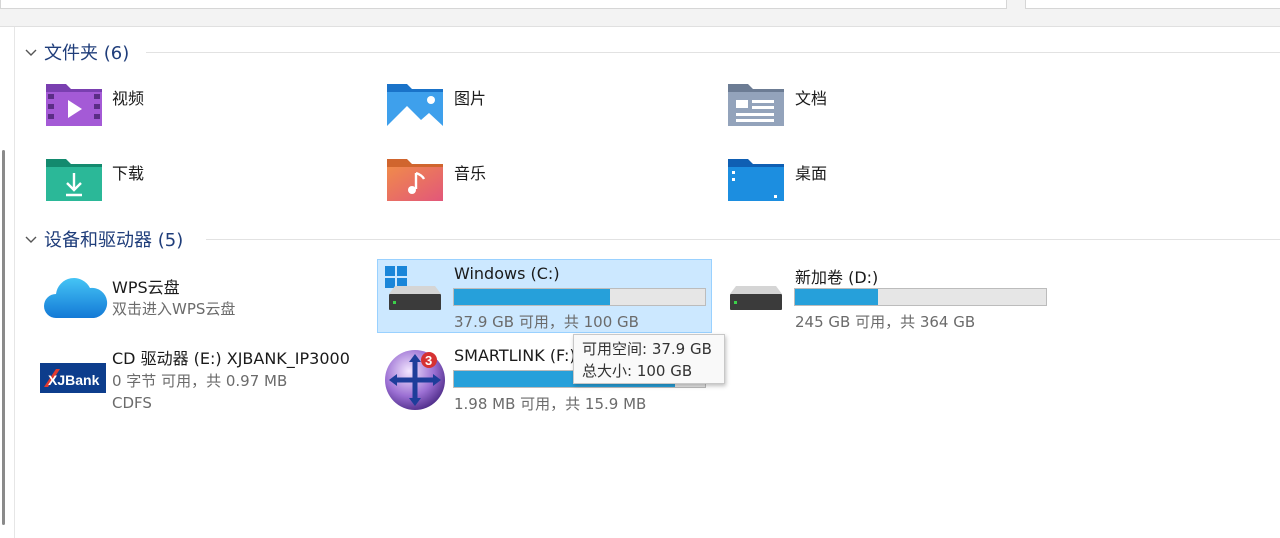 The image size is (1280, 538). I want to click on documents-folder-icon, so click(756, 105).